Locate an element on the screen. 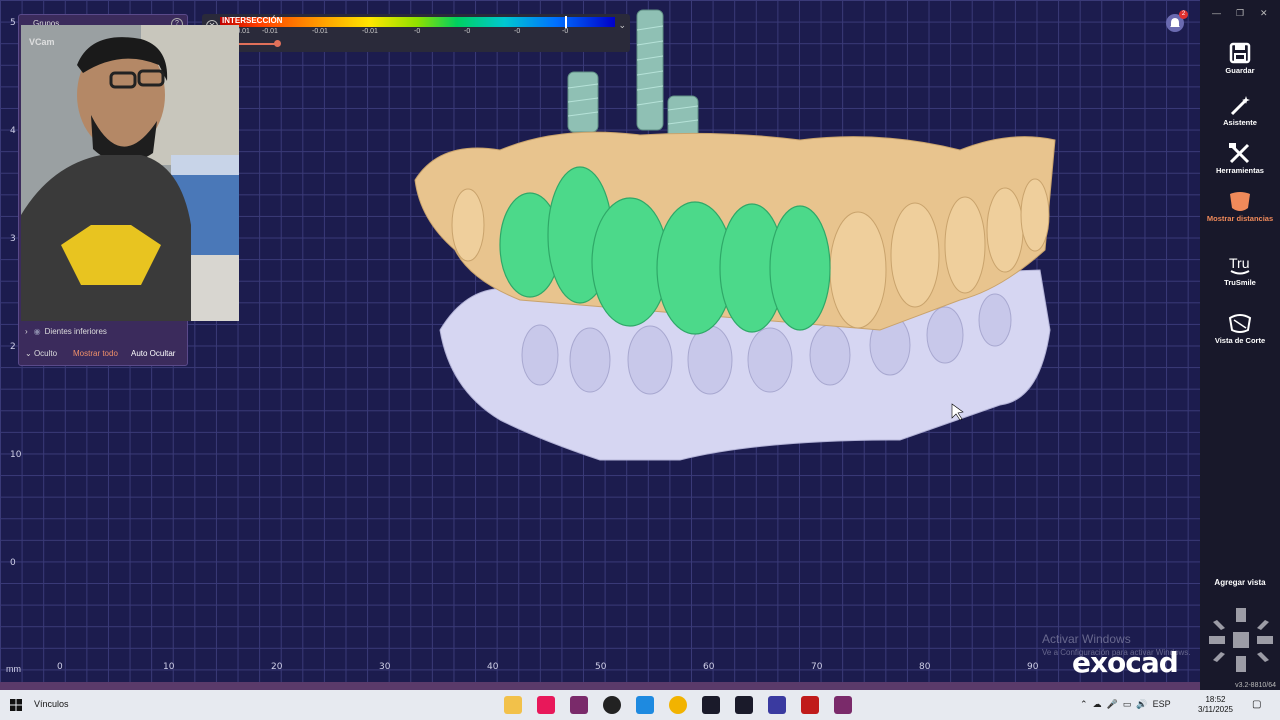 The image size is (1280, 720). add-view-button: Agregar vista is located at coordinates (1240, 582).